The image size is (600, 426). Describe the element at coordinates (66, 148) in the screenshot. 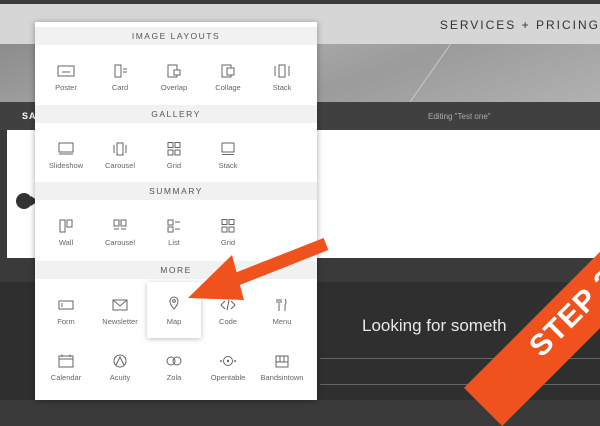

I see `slideshow-icon` at that location.